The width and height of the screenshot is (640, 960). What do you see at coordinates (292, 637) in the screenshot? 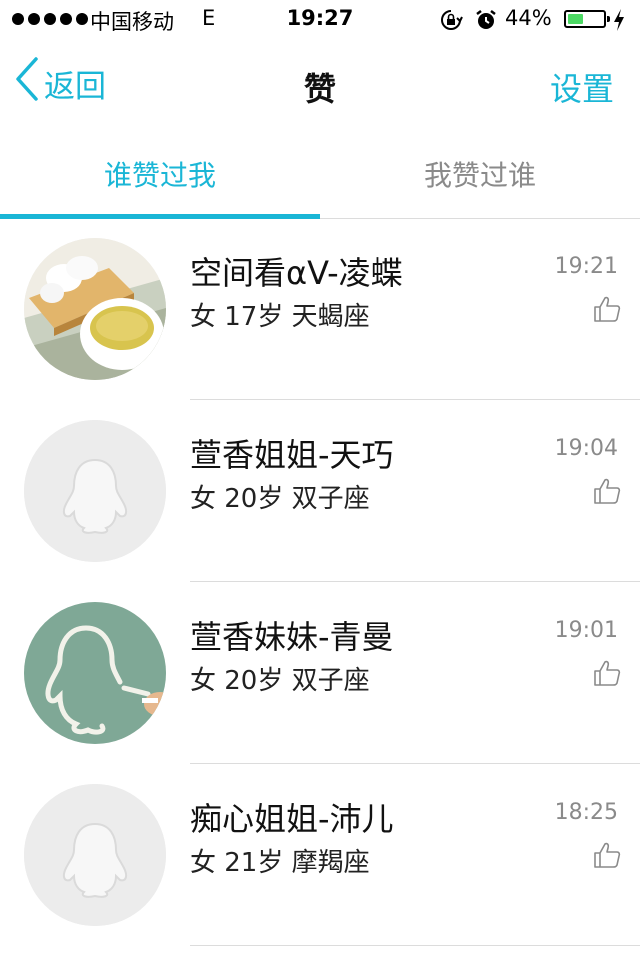
I see `user-name: 萱香妹妹-青曼` at bounding box center [292, 637].